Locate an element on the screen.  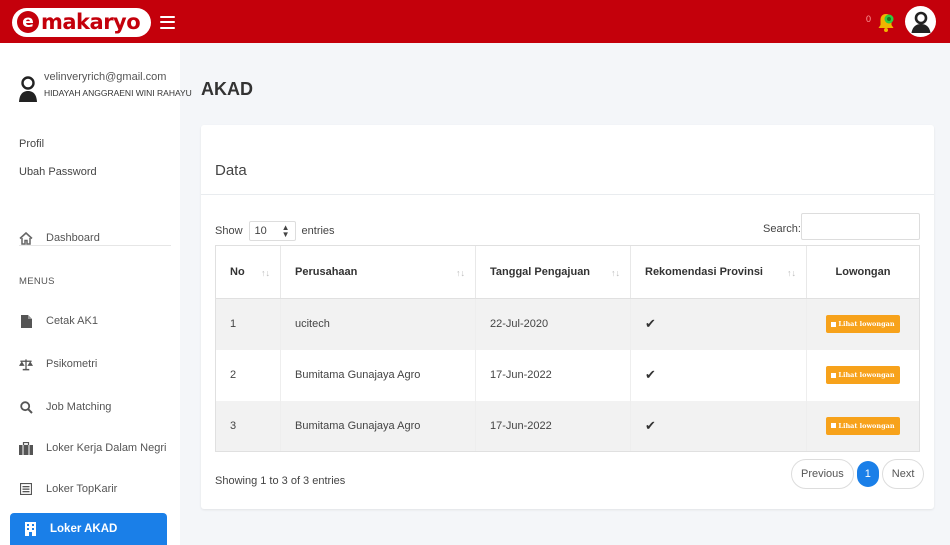
sidebar-item-loker-topkarir: Loker TopKarir is located at coordinates (68, 489).